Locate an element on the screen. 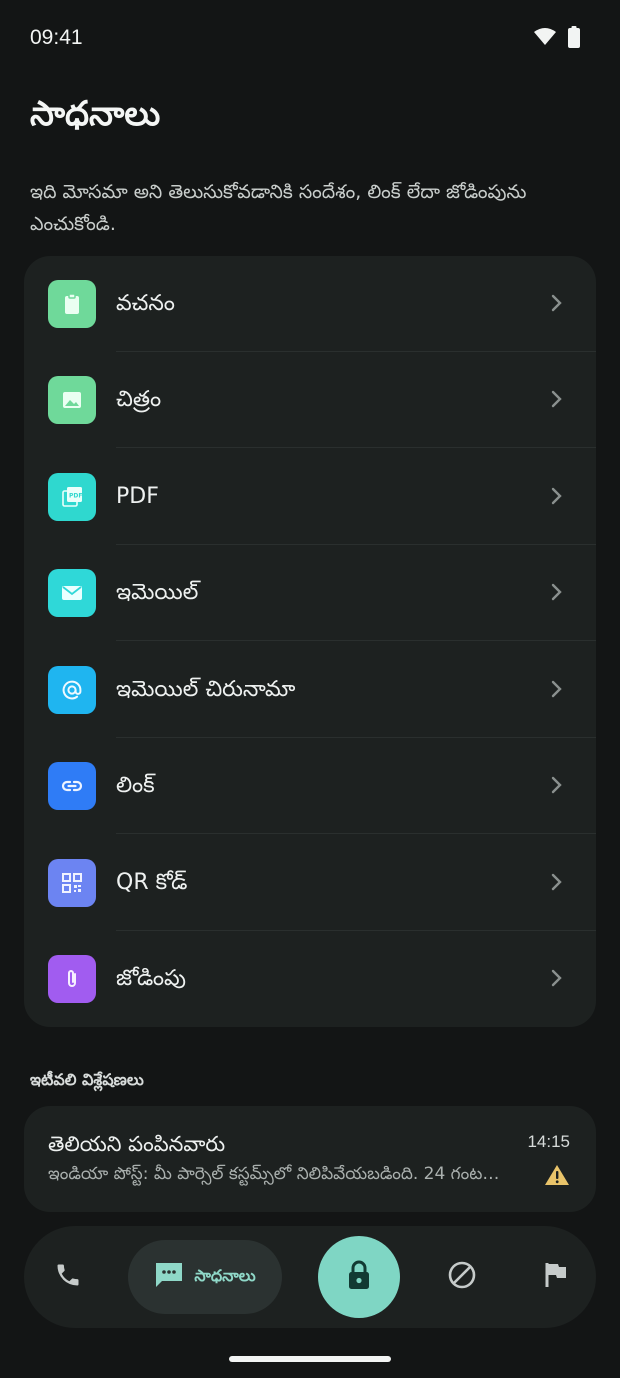 This screenshot has width=620, height=1378. page-title: సాధనాలు is located at coordinates (95, 114).